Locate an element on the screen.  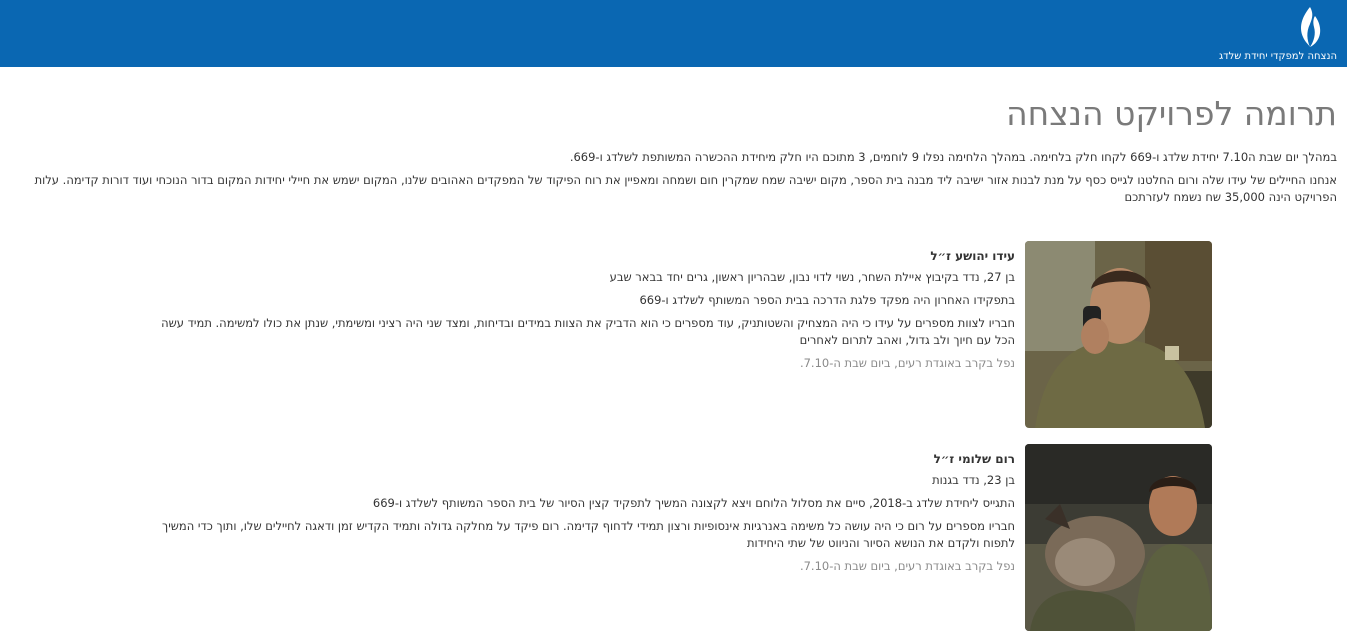
top-header-bar: הנצחה למפקדי יחידת שלדג is located at coordinates (673, 33).